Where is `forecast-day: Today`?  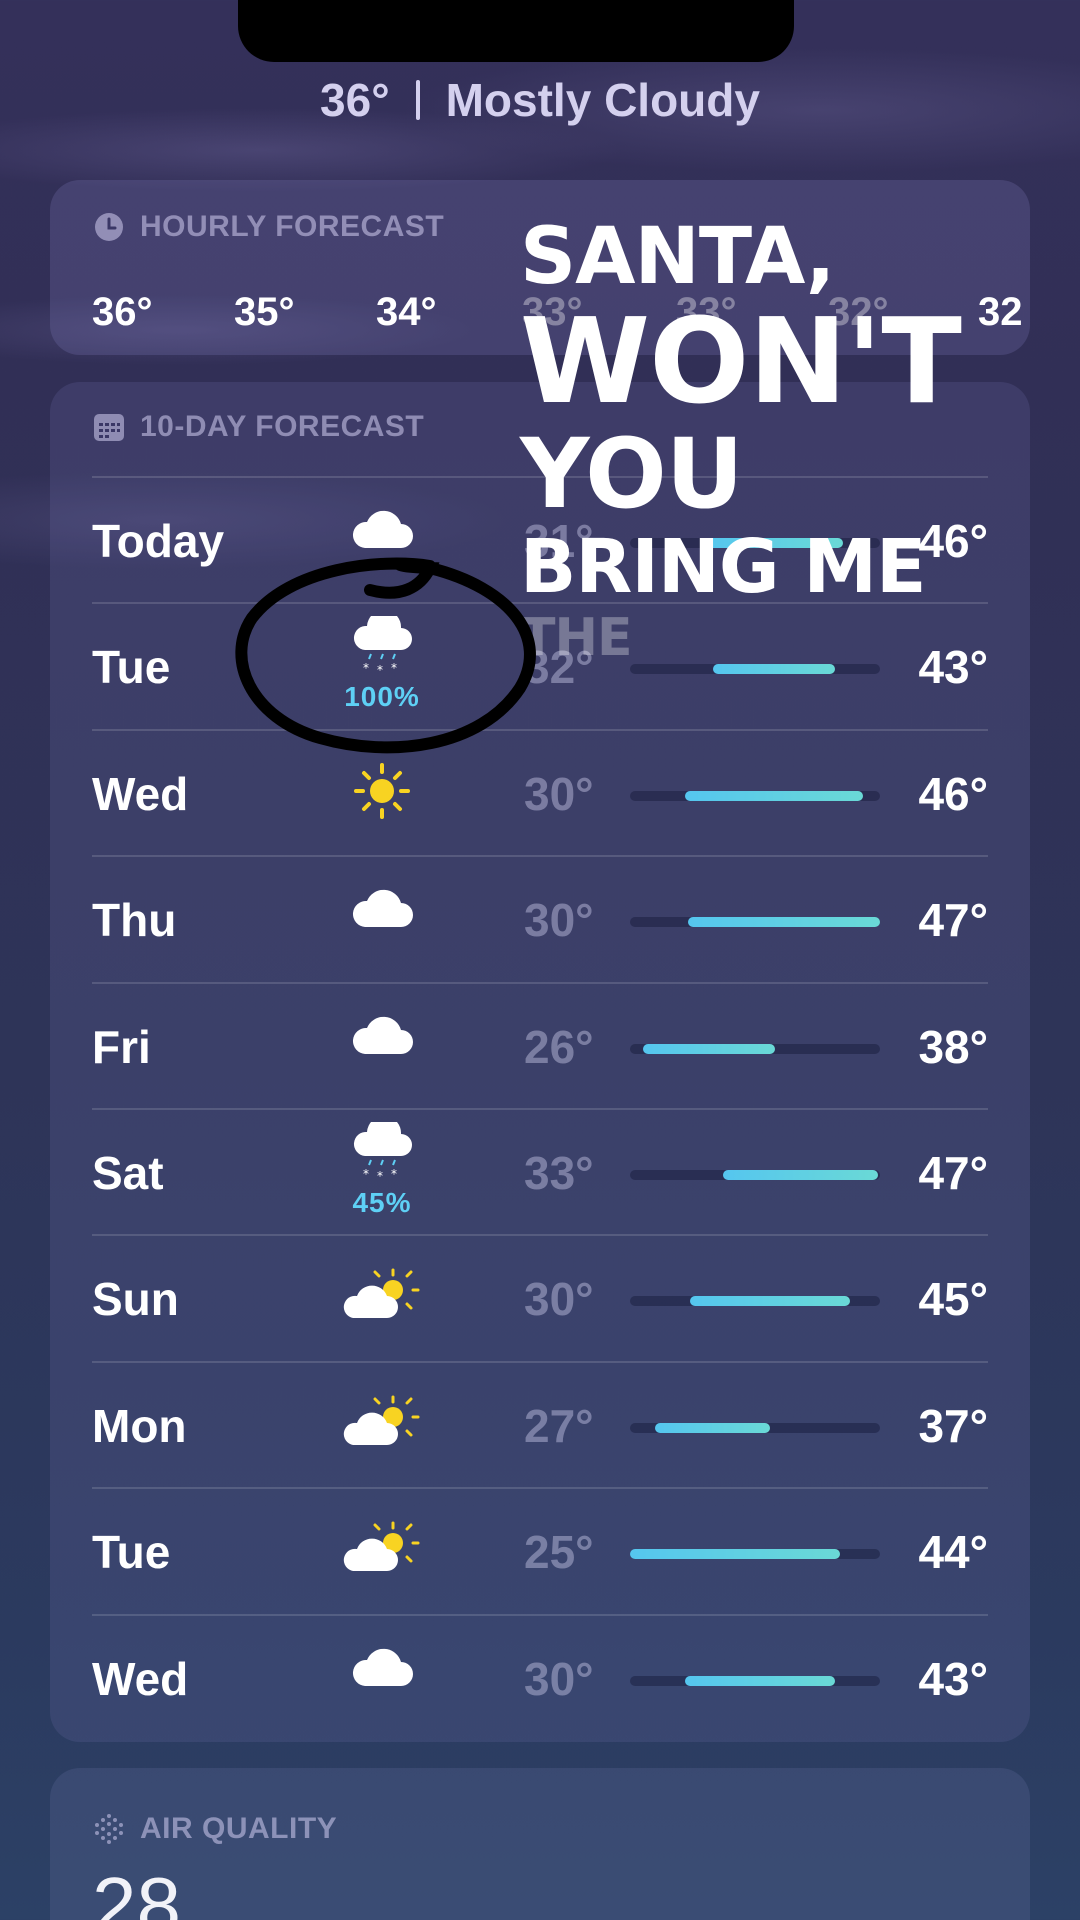 forecast-day: Today is located at coordinates (158, 541).